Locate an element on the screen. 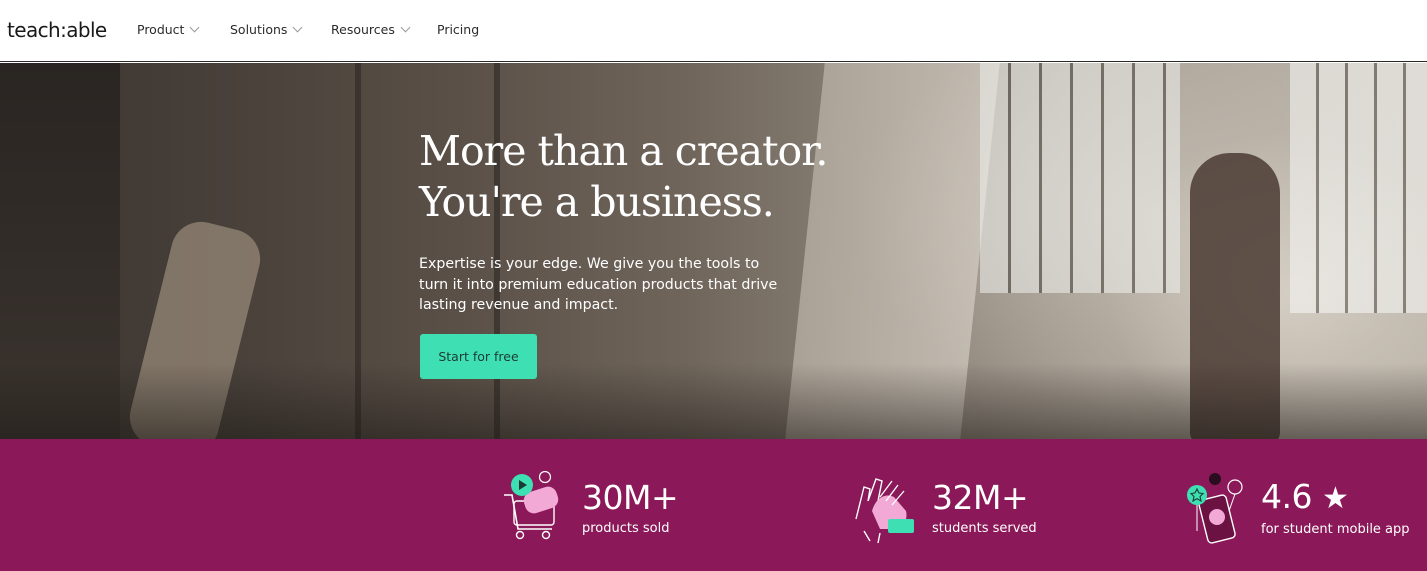  shopping-cart-icon is located at coordinates (531, 505).